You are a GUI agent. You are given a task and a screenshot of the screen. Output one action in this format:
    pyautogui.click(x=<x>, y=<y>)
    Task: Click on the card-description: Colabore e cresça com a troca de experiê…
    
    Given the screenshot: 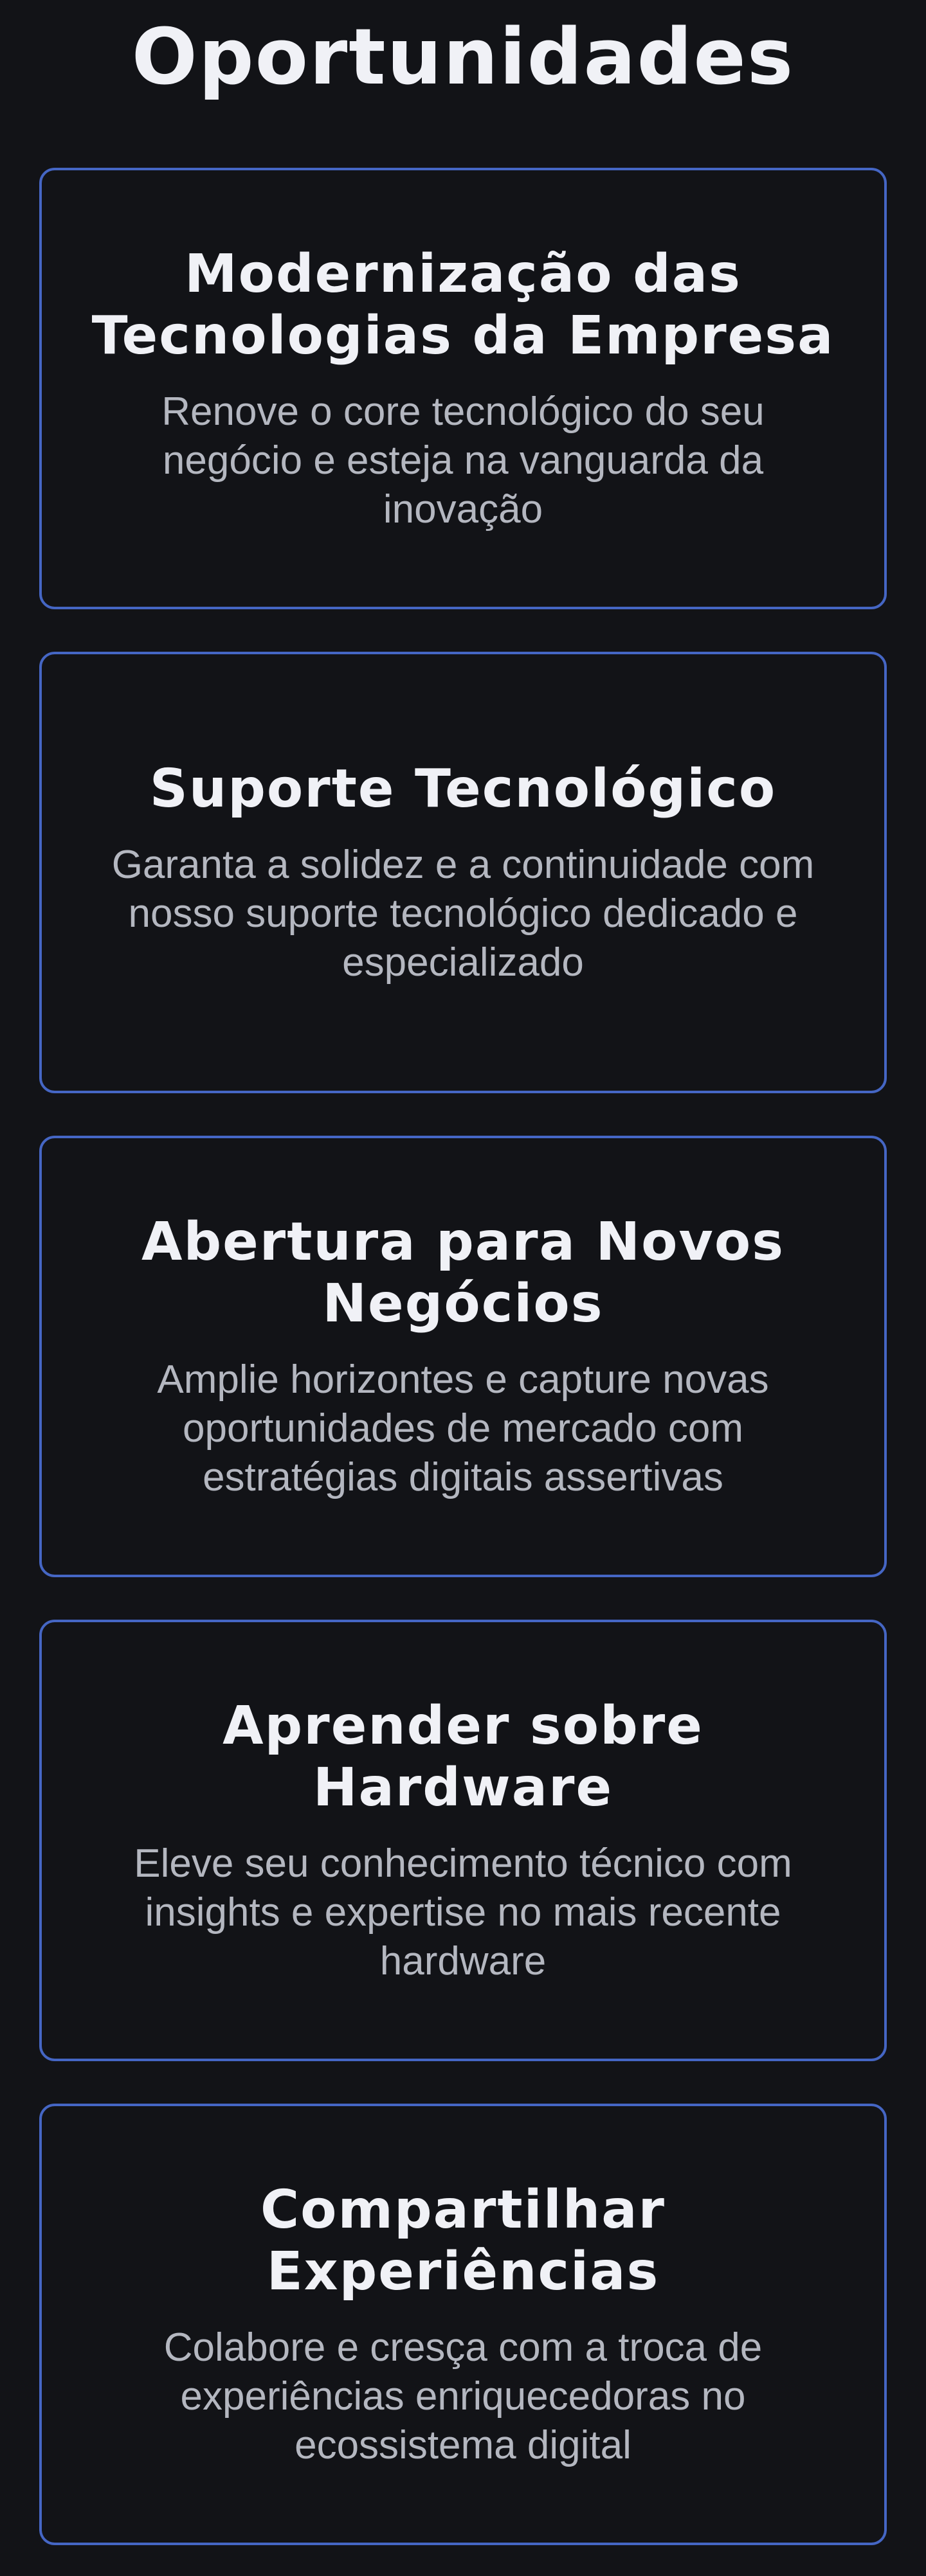 What is the action you would take?
    pyautogui.click(x=463, y=2396)
    